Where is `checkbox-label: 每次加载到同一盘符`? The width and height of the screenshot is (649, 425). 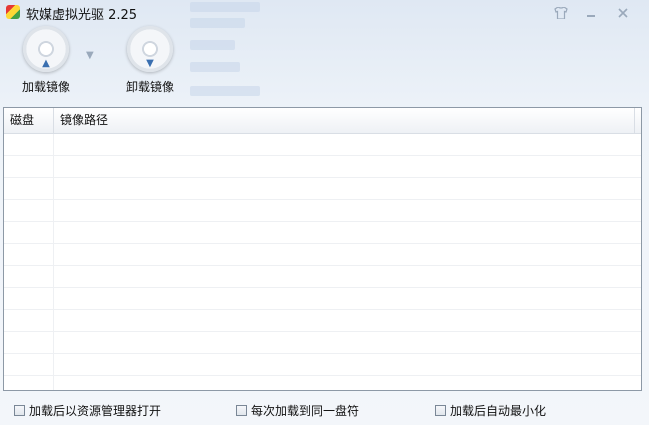
checkbox-label: 每次加载到同一盘符 is located at coordinates (305, 411).